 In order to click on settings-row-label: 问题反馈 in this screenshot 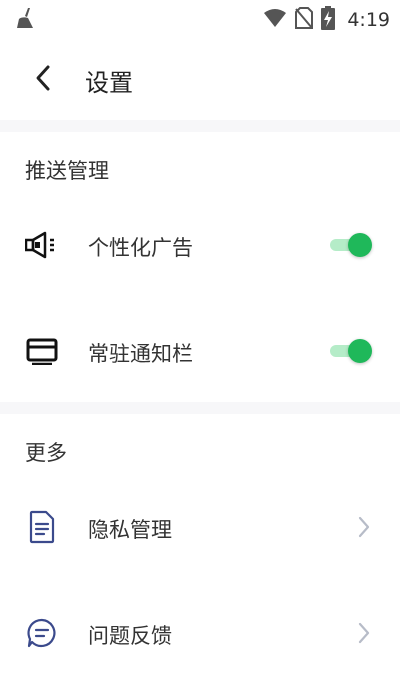, I will do `click(130, 636)`.